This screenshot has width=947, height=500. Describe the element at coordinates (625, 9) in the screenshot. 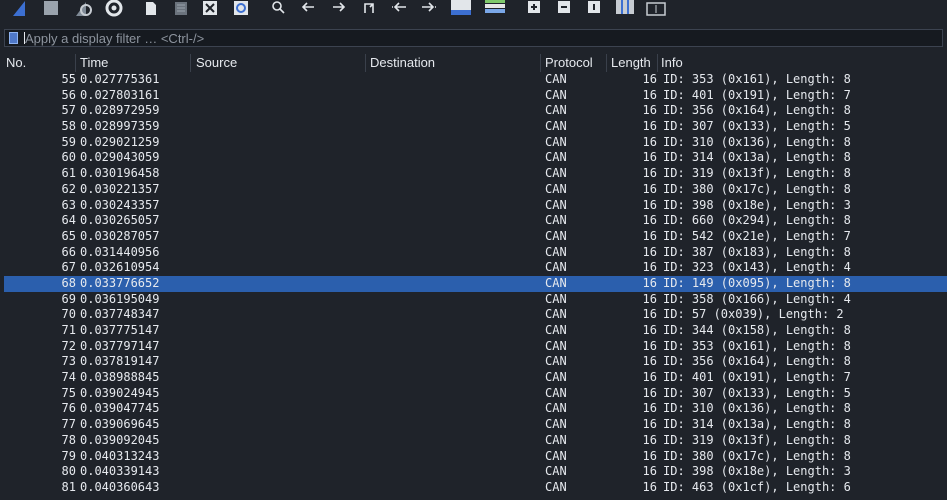

I see `resize-columns-icon` at that location.